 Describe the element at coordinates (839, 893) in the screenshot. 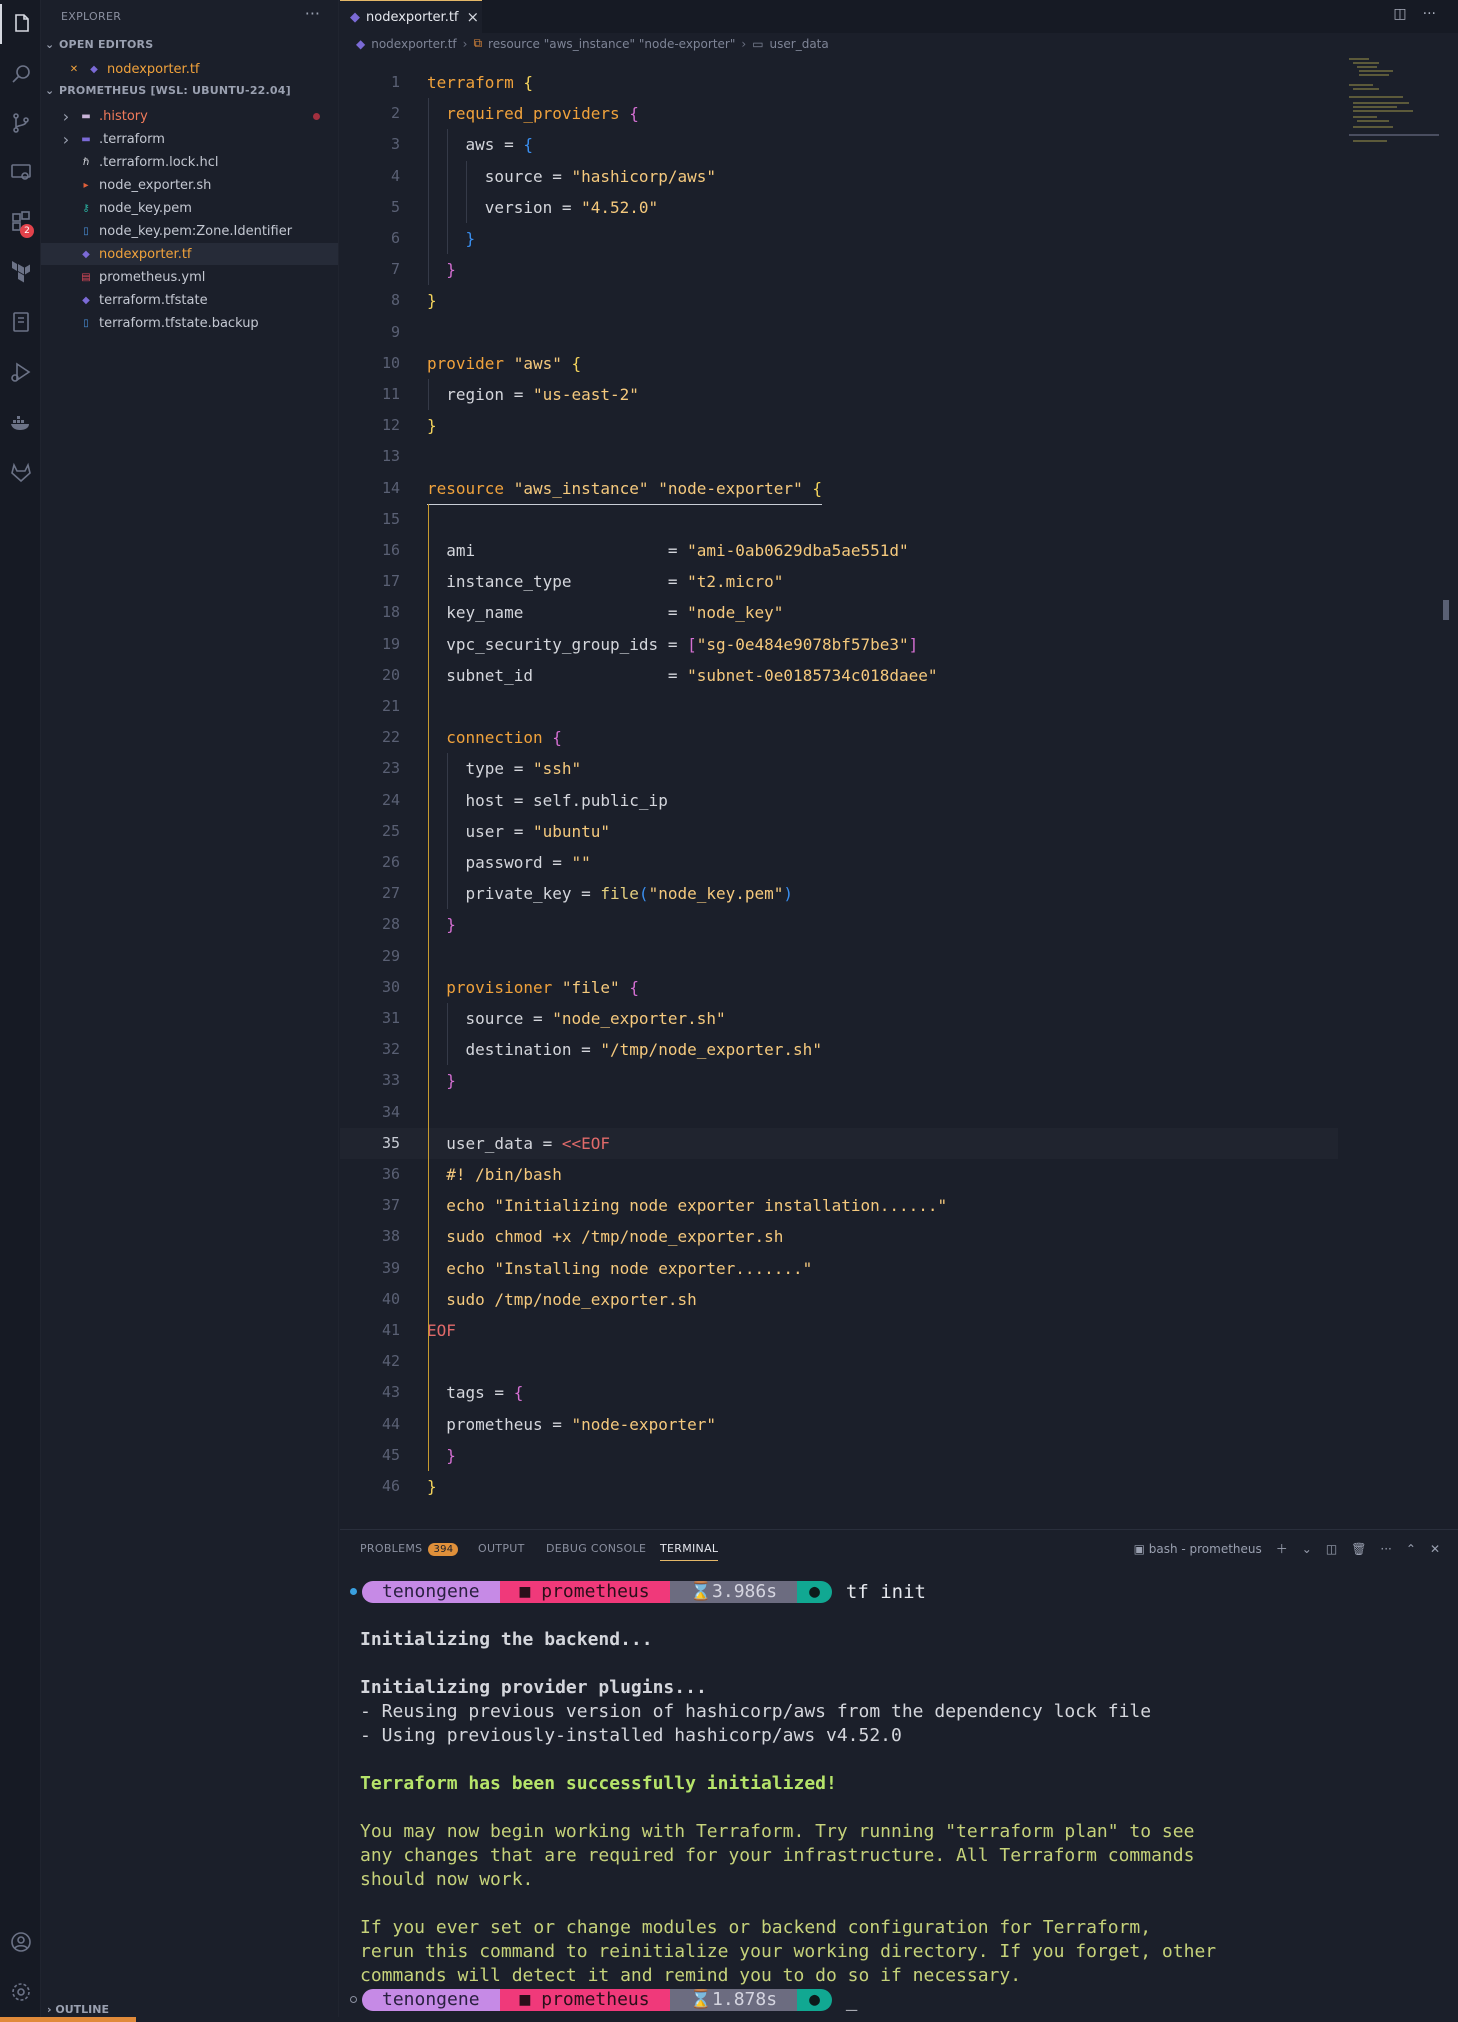

I see `code-line: 27 private_key = file("node_key.pem")` at that location.